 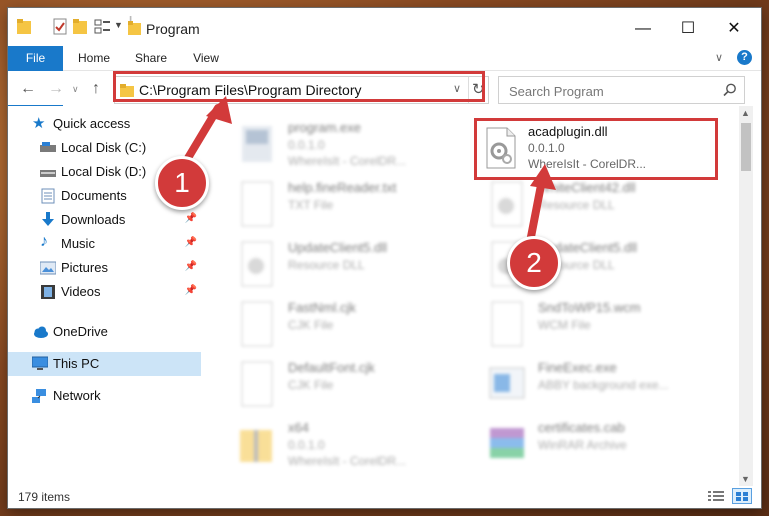 What do you see at coordinates (536, 211) in the screenshot?
I see `arrow-2-line` at bounding box center [536, 211].